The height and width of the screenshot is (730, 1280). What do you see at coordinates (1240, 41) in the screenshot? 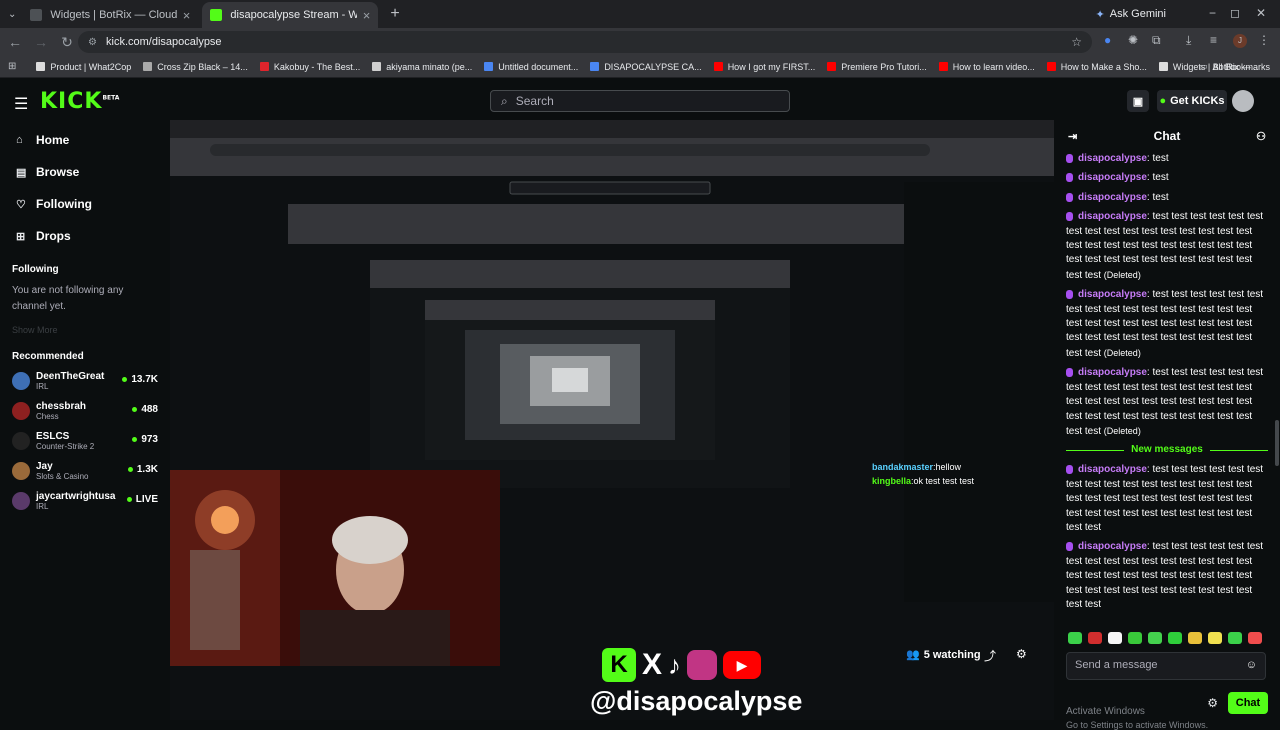
I see `profile-avatar: J` at bounding box center [1240, 41].